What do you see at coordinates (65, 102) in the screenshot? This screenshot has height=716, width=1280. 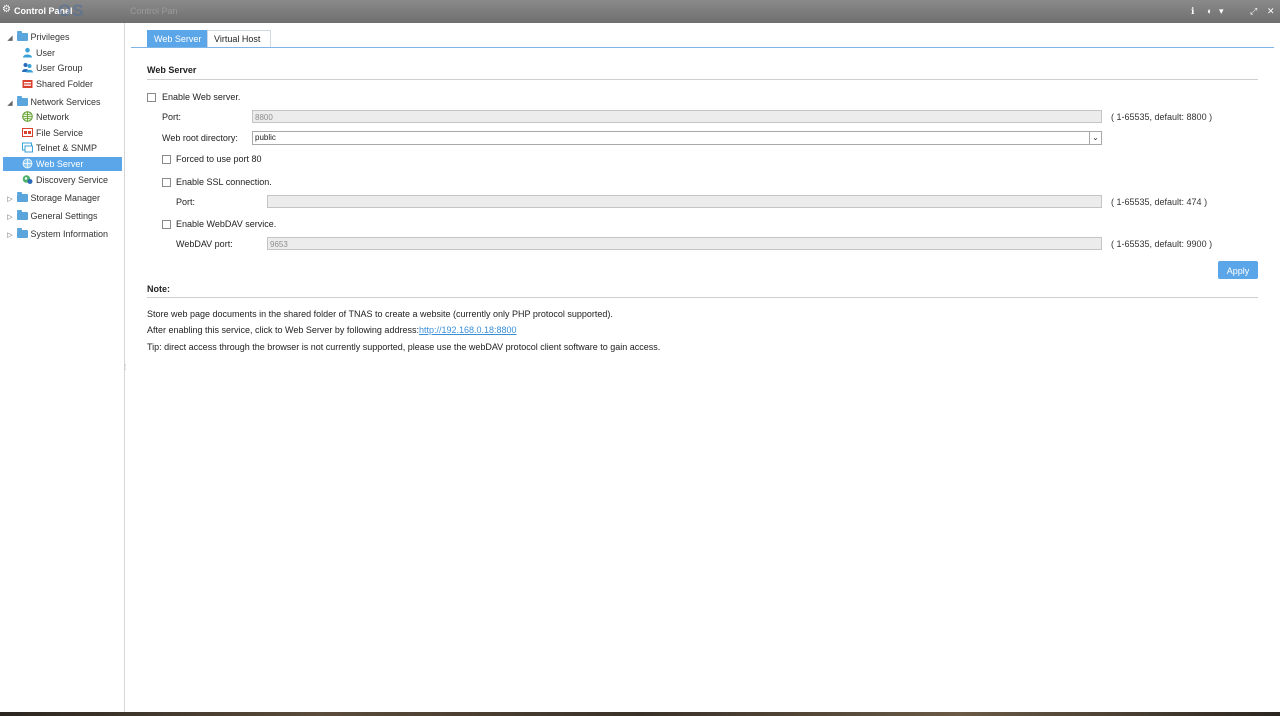 I see `sidebar-group-label: Network Services` at bounding box center [65, 102].